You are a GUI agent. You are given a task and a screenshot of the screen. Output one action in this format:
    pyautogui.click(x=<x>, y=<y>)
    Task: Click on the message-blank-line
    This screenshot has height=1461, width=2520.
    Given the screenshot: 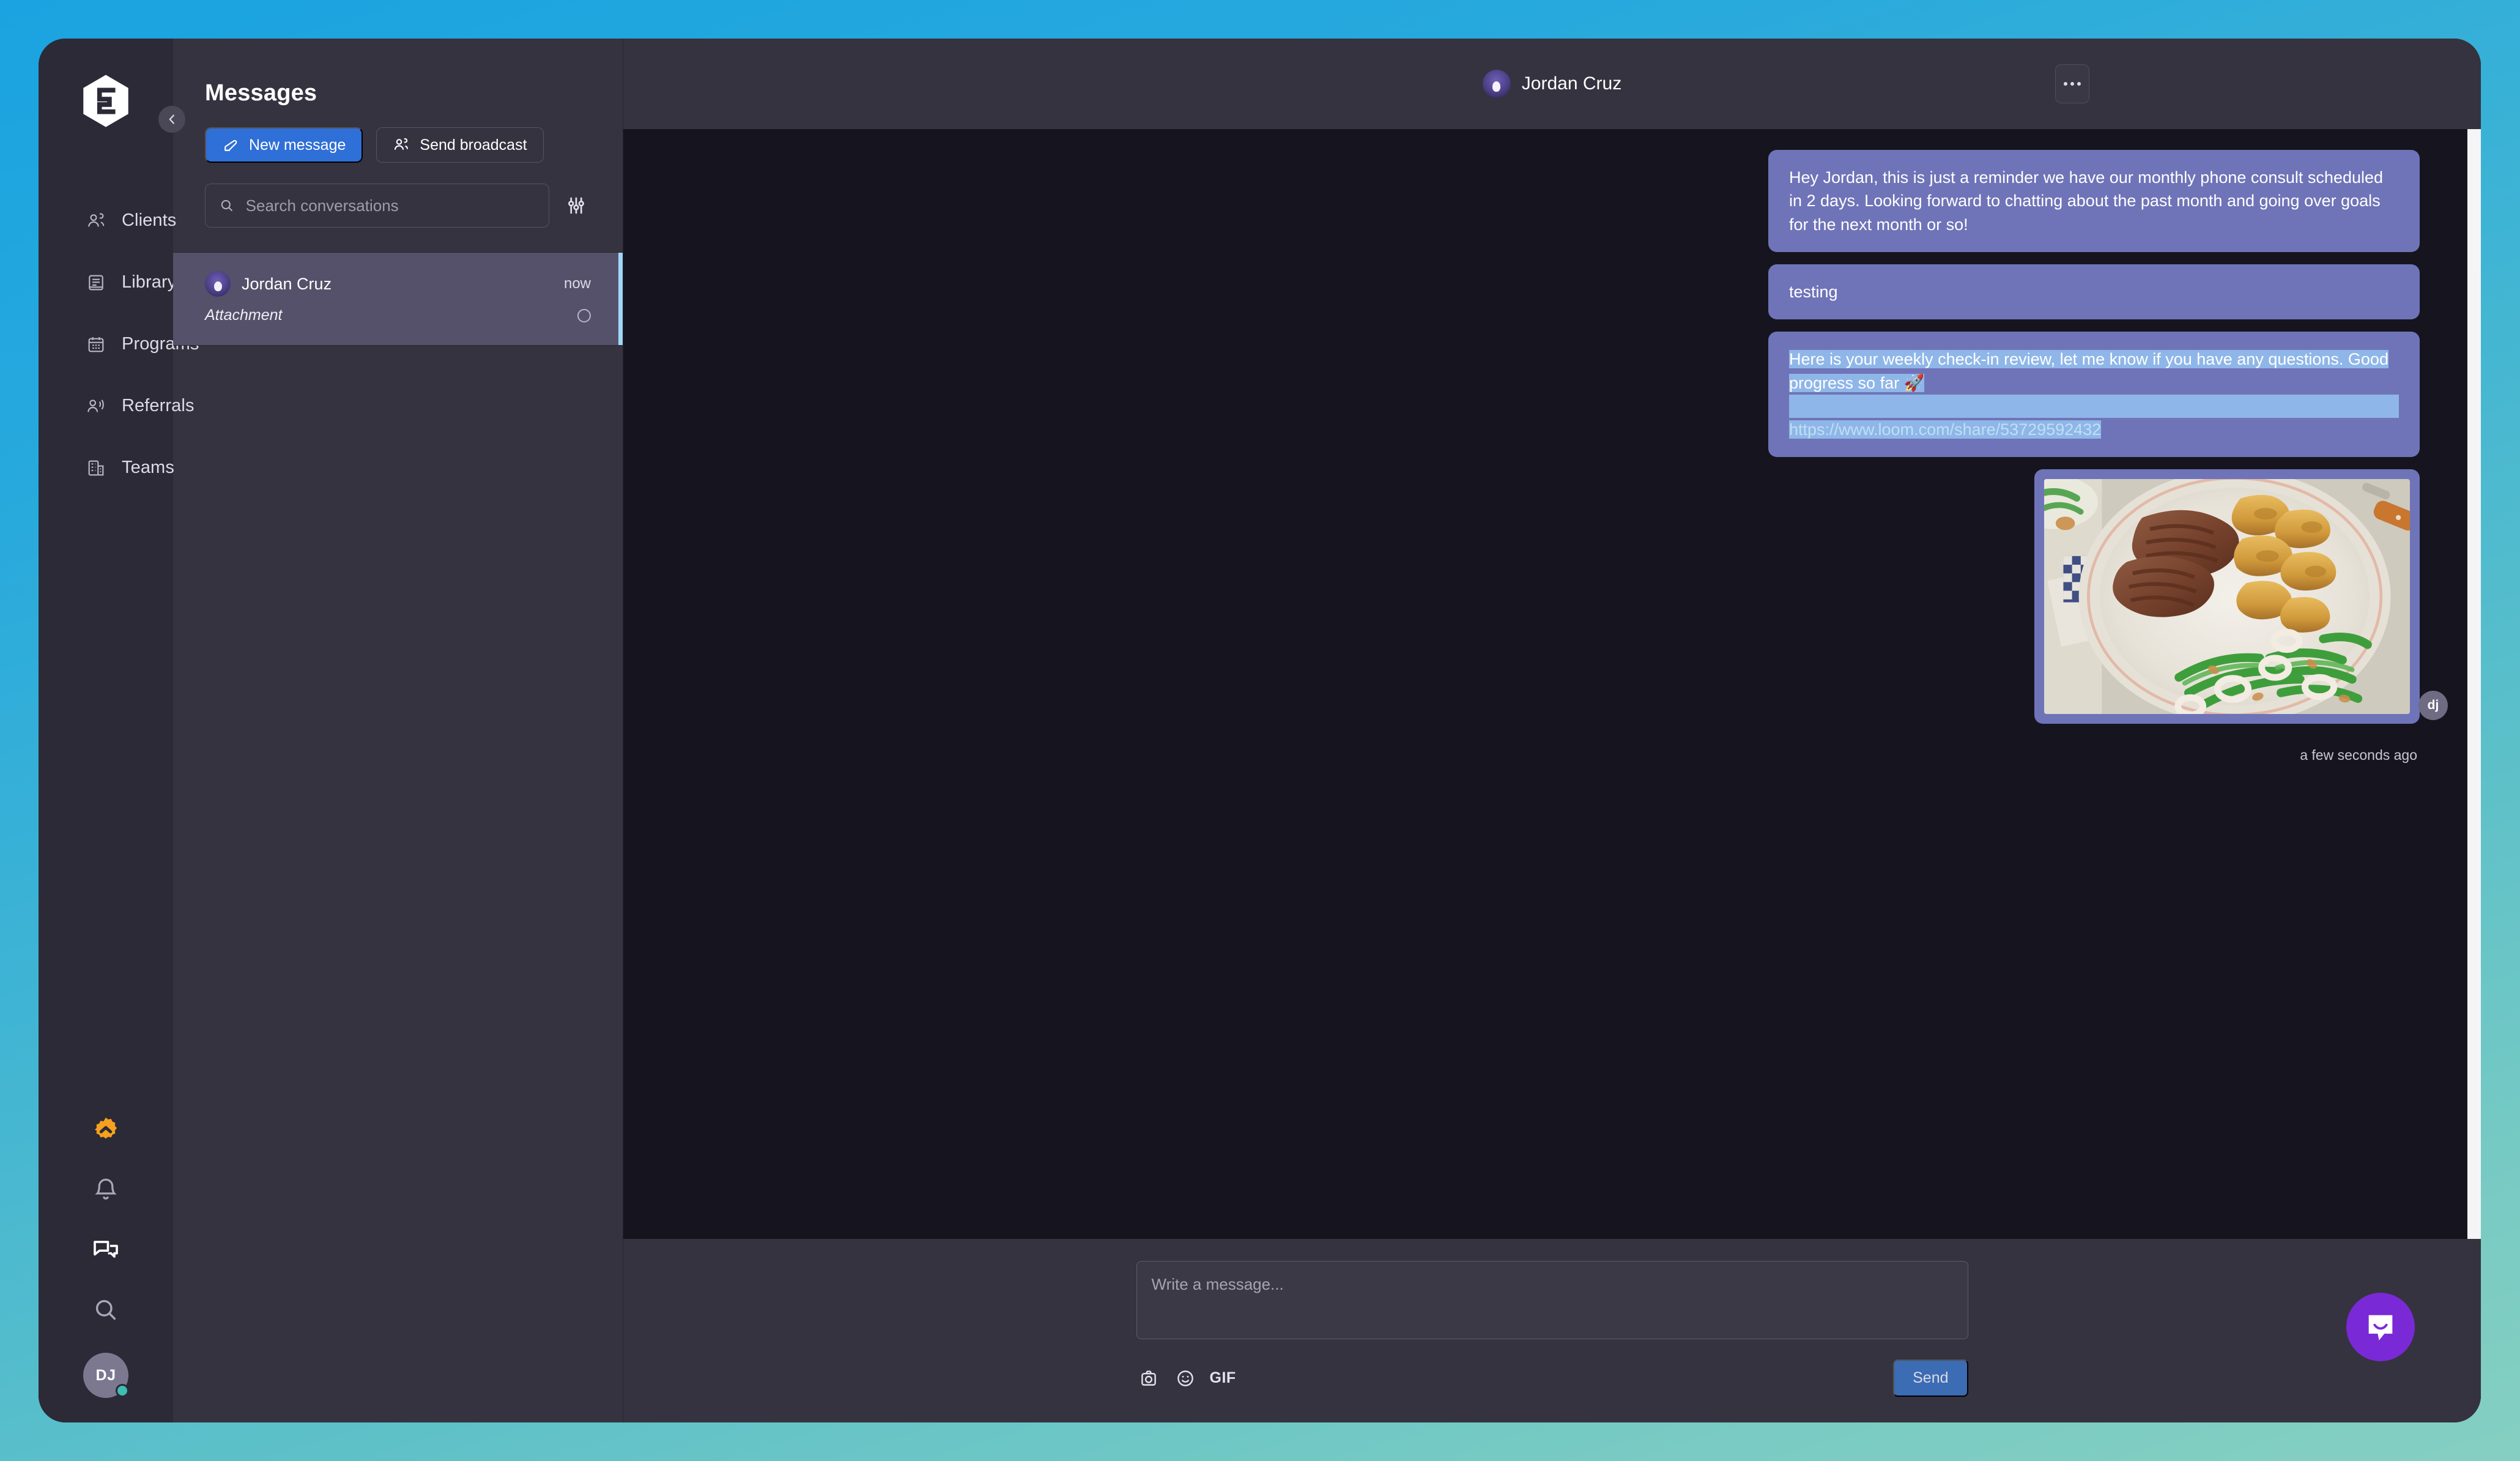 What is the action you would take?
    pyautogui.click(x=2094, y=406)
    